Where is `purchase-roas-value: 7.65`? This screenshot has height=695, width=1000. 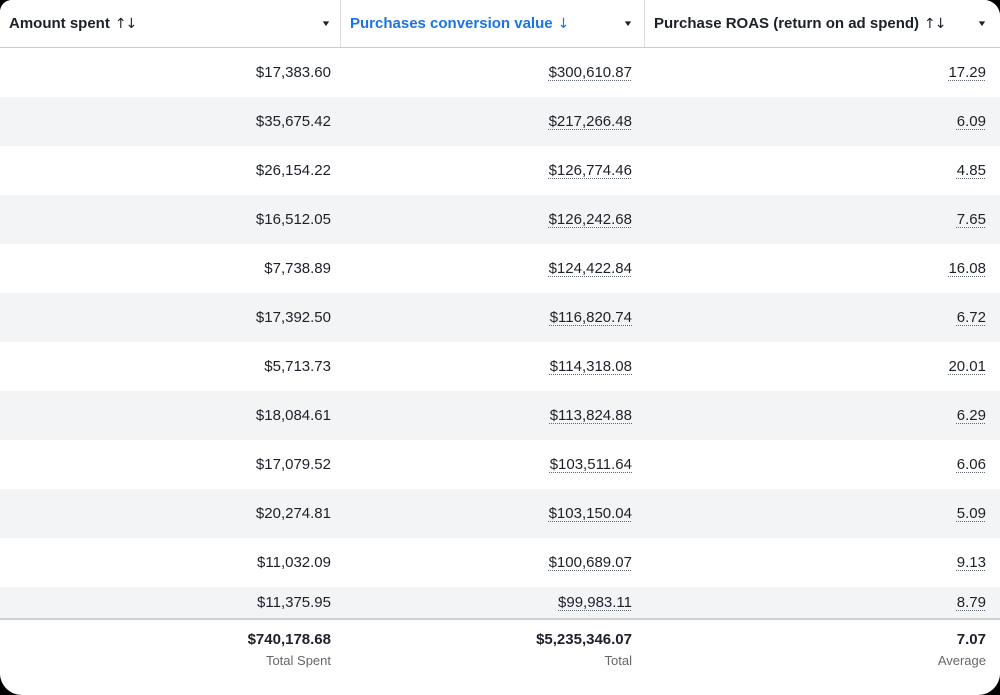 purchase-roas-value: 7.65 is located at coordinates (971, 219).